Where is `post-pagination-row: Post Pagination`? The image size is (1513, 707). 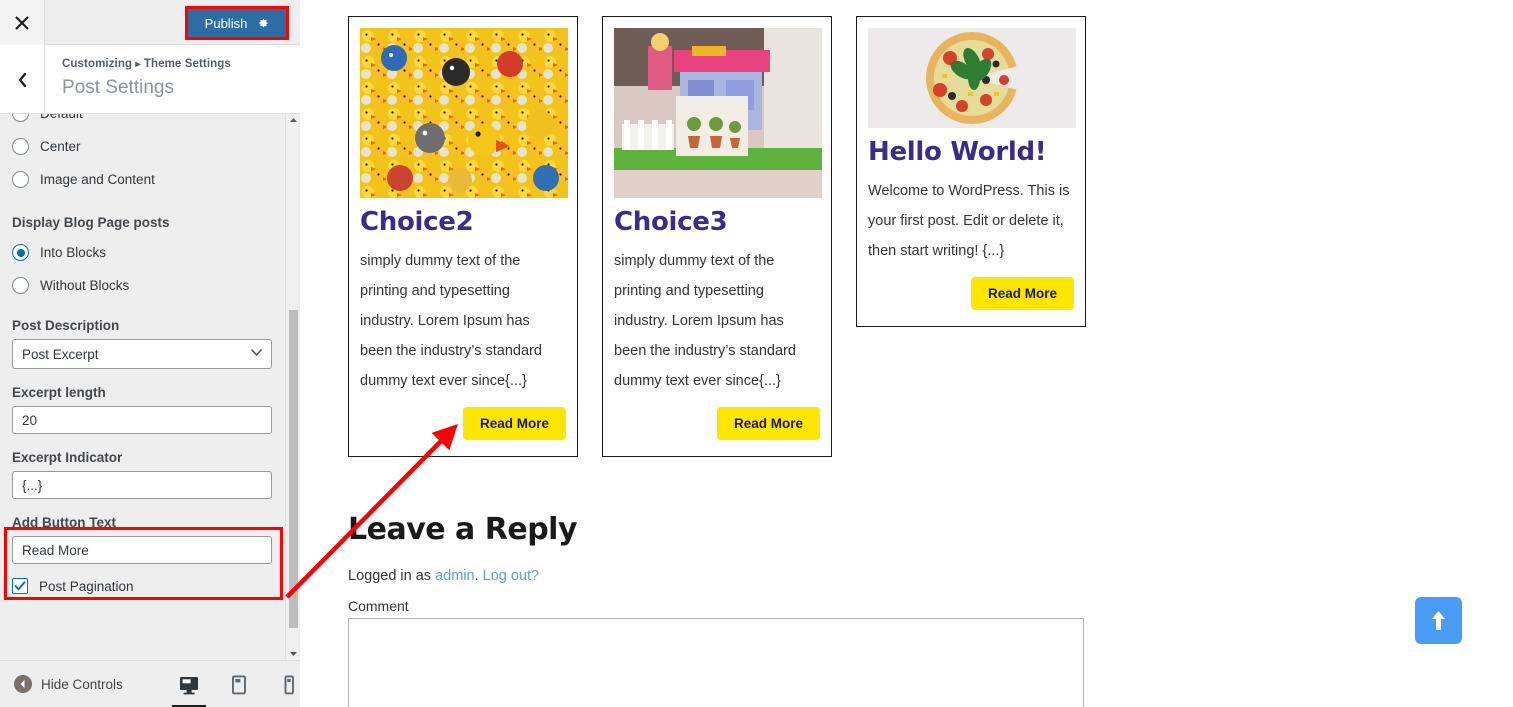 post-pagination-row: Post Pagination is located at coordinates (144, 586).